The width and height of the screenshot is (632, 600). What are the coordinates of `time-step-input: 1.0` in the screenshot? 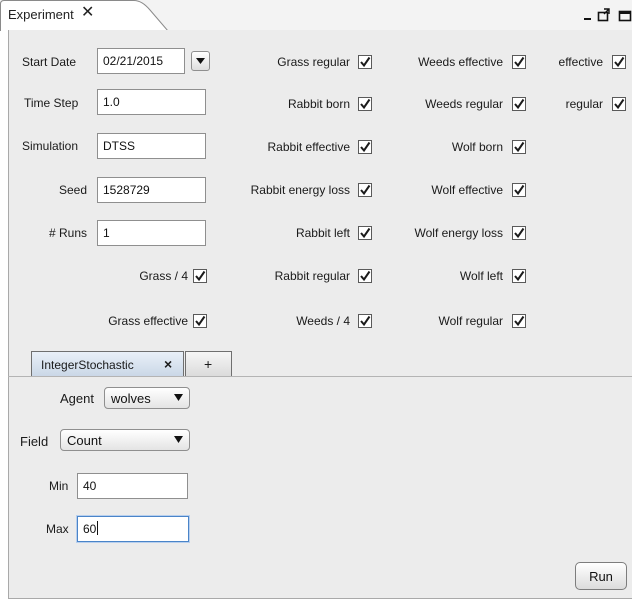 It's located at (151, 102).